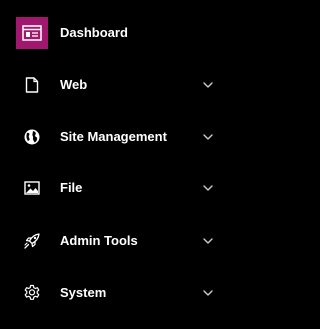 Image resolution: width=320 pixels, height=329 pixels. I want to click on document-icon, so click(32, 85).